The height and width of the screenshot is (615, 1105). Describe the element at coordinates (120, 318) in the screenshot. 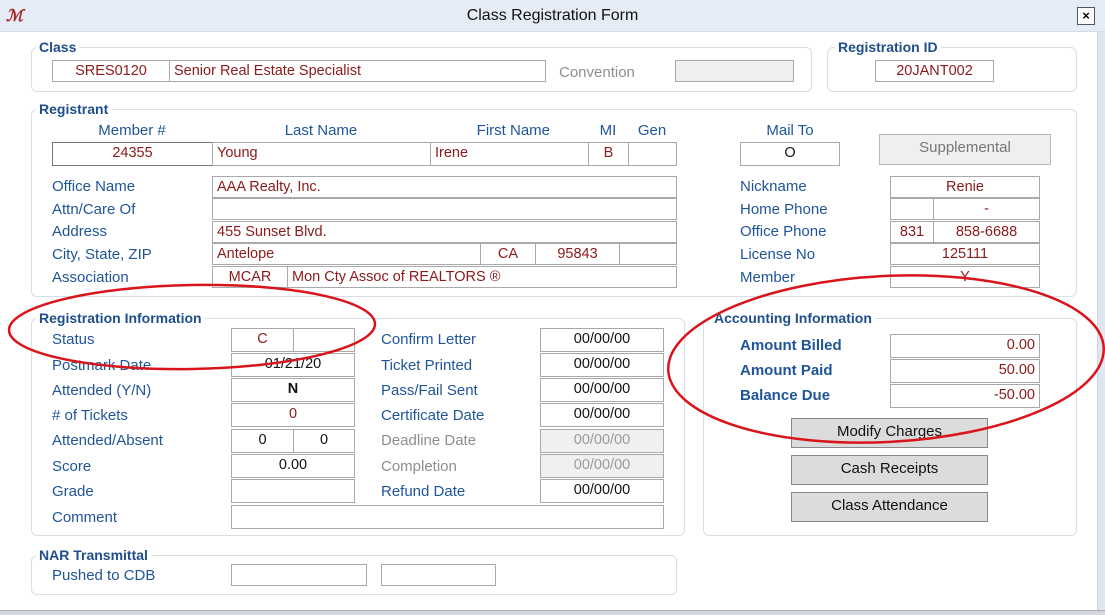

I see `registration-info-label: Registration Information` at that location.